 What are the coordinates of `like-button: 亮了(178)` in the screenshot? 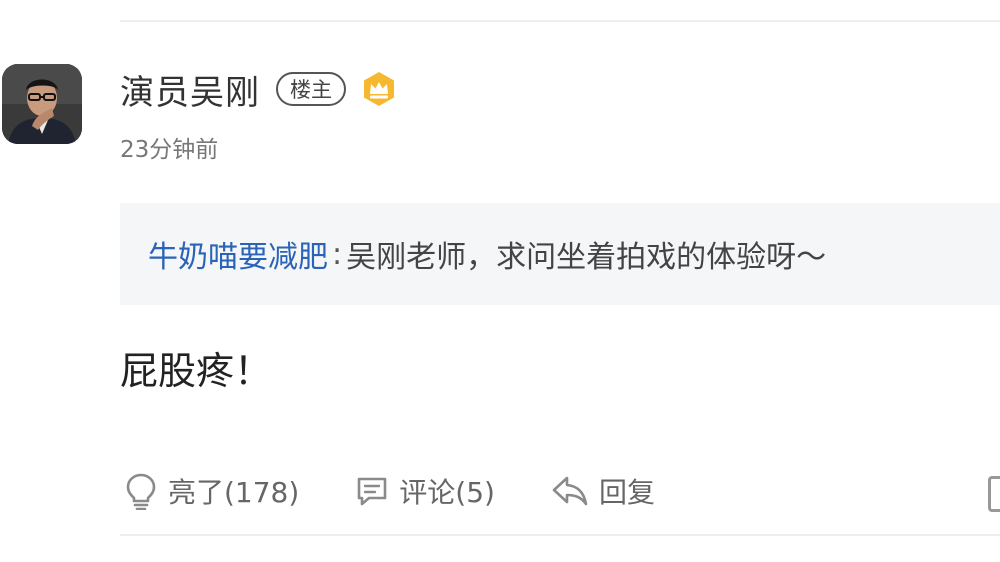 It's located at (211, 491).